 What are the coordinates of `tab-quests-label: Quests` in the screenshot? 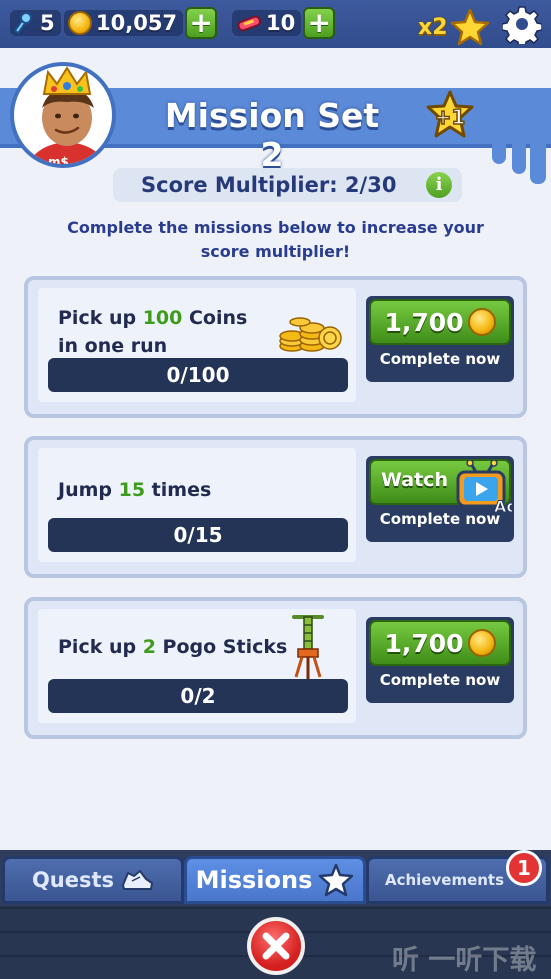 It's located at (73, 880).